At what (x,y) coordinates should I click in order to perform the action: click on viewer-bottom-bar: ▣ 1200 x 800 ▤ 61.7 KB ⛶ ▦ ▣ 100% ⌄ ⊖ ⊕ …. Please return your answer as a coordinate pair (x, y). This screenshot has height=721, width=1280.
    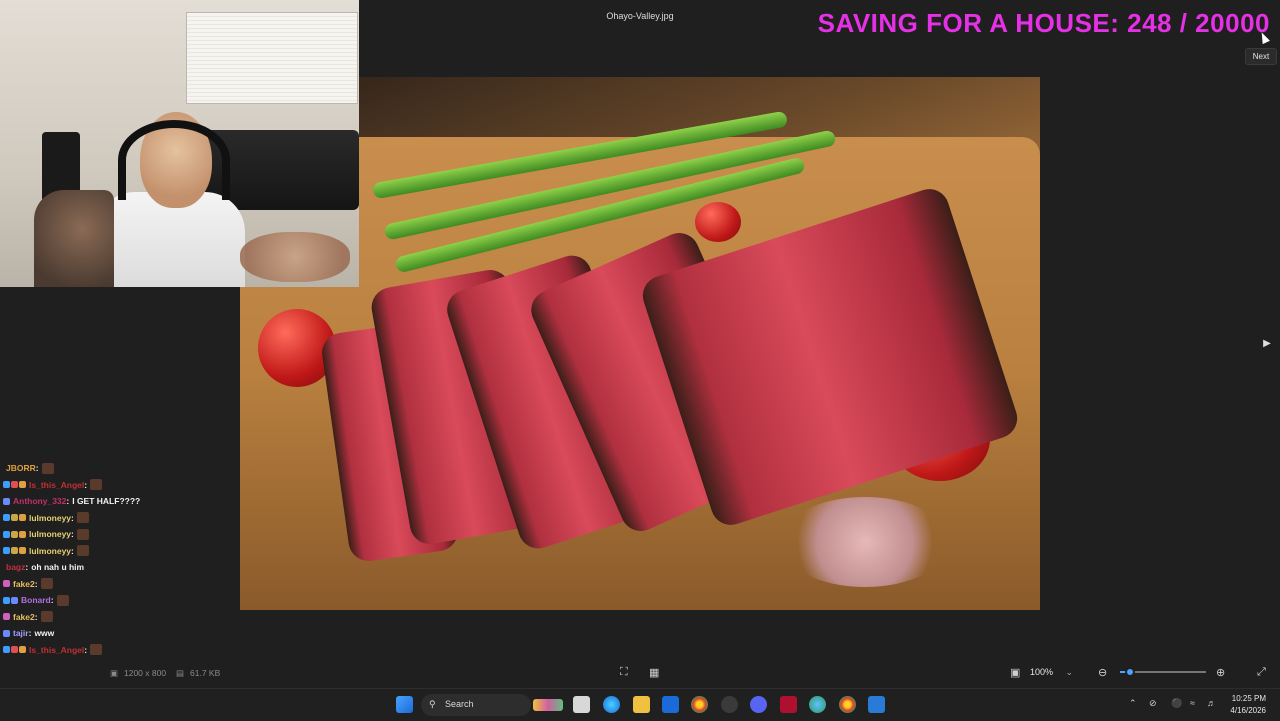
    Looking at the image, I should click on (640, 672).